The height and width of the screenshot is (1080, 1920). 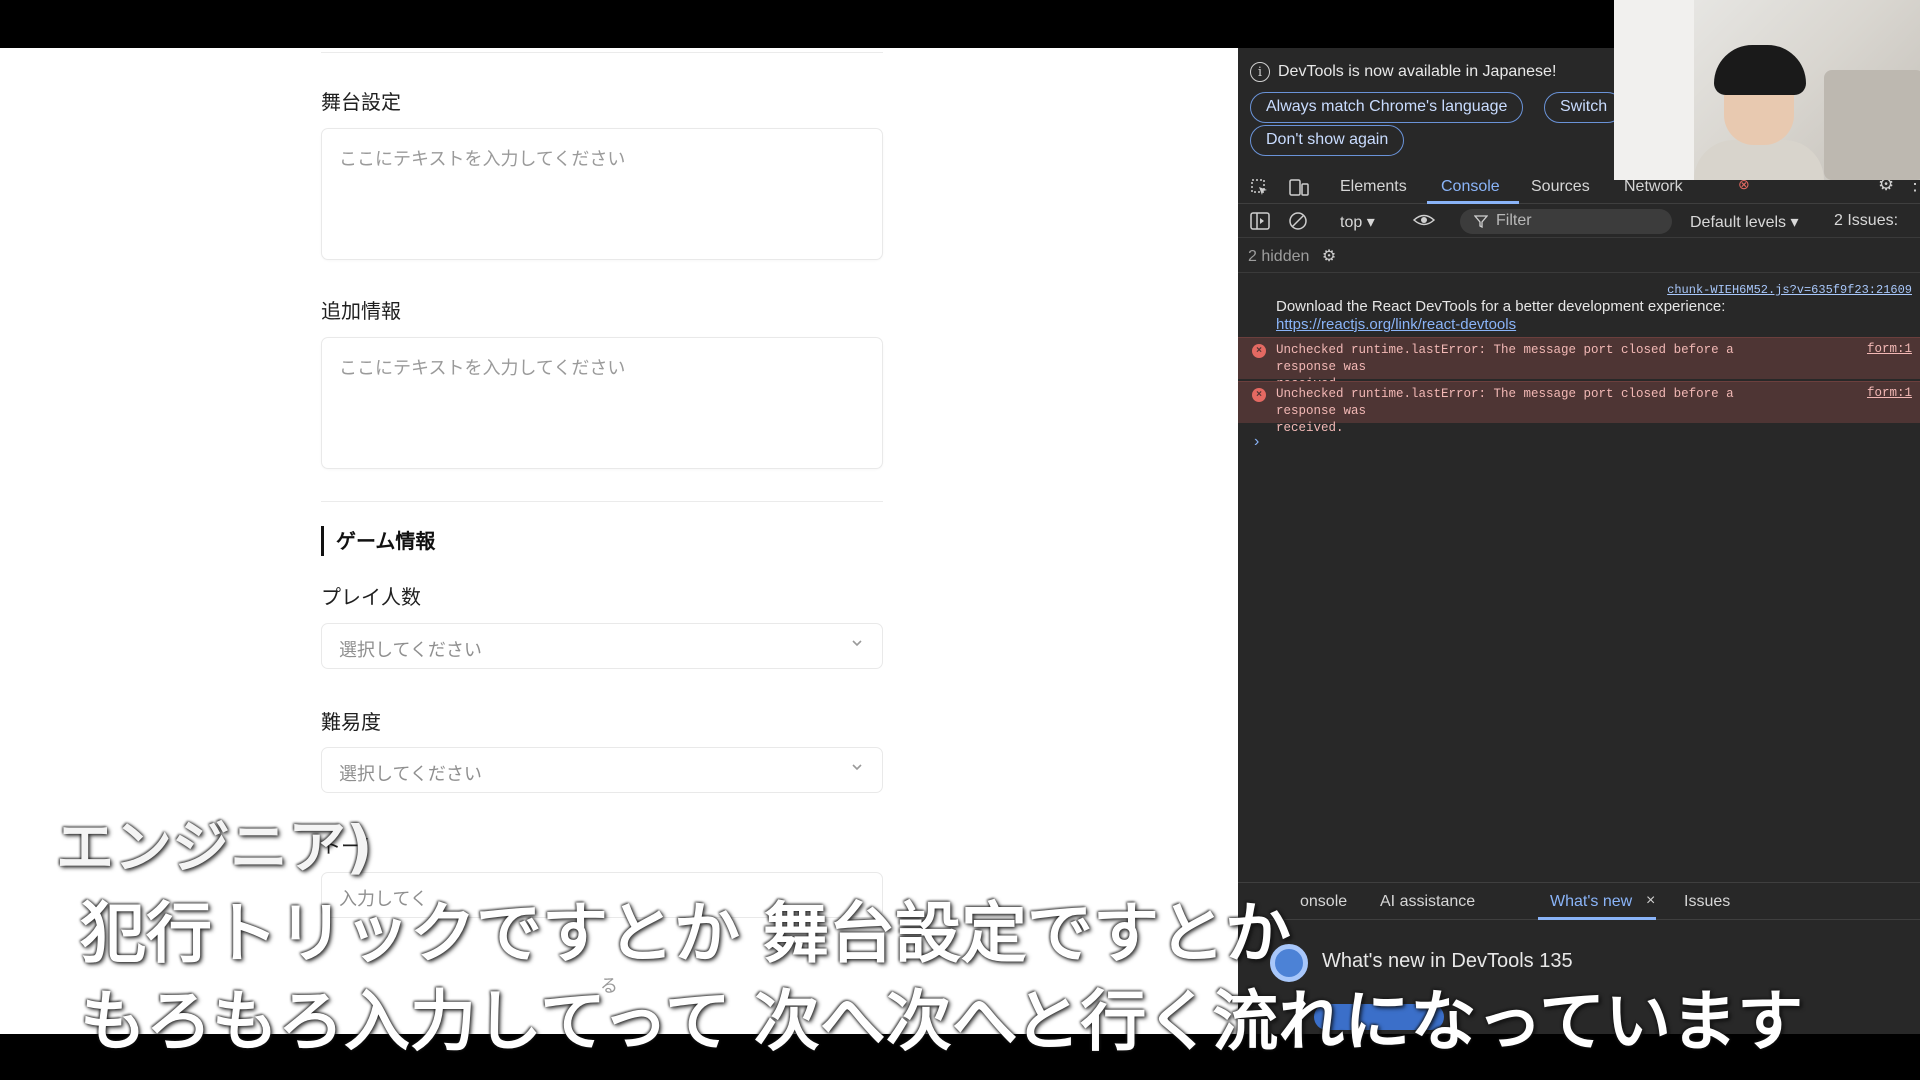 I want to click on additional-info-textarea: ここにテキストを入力してください, so click(x=602, y=403).